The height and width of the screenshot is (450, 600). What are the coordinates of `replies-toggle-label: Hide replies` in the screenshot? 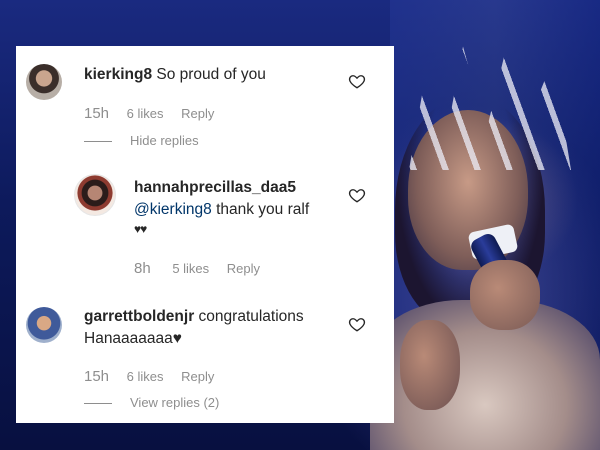 It's located at (164, 140).